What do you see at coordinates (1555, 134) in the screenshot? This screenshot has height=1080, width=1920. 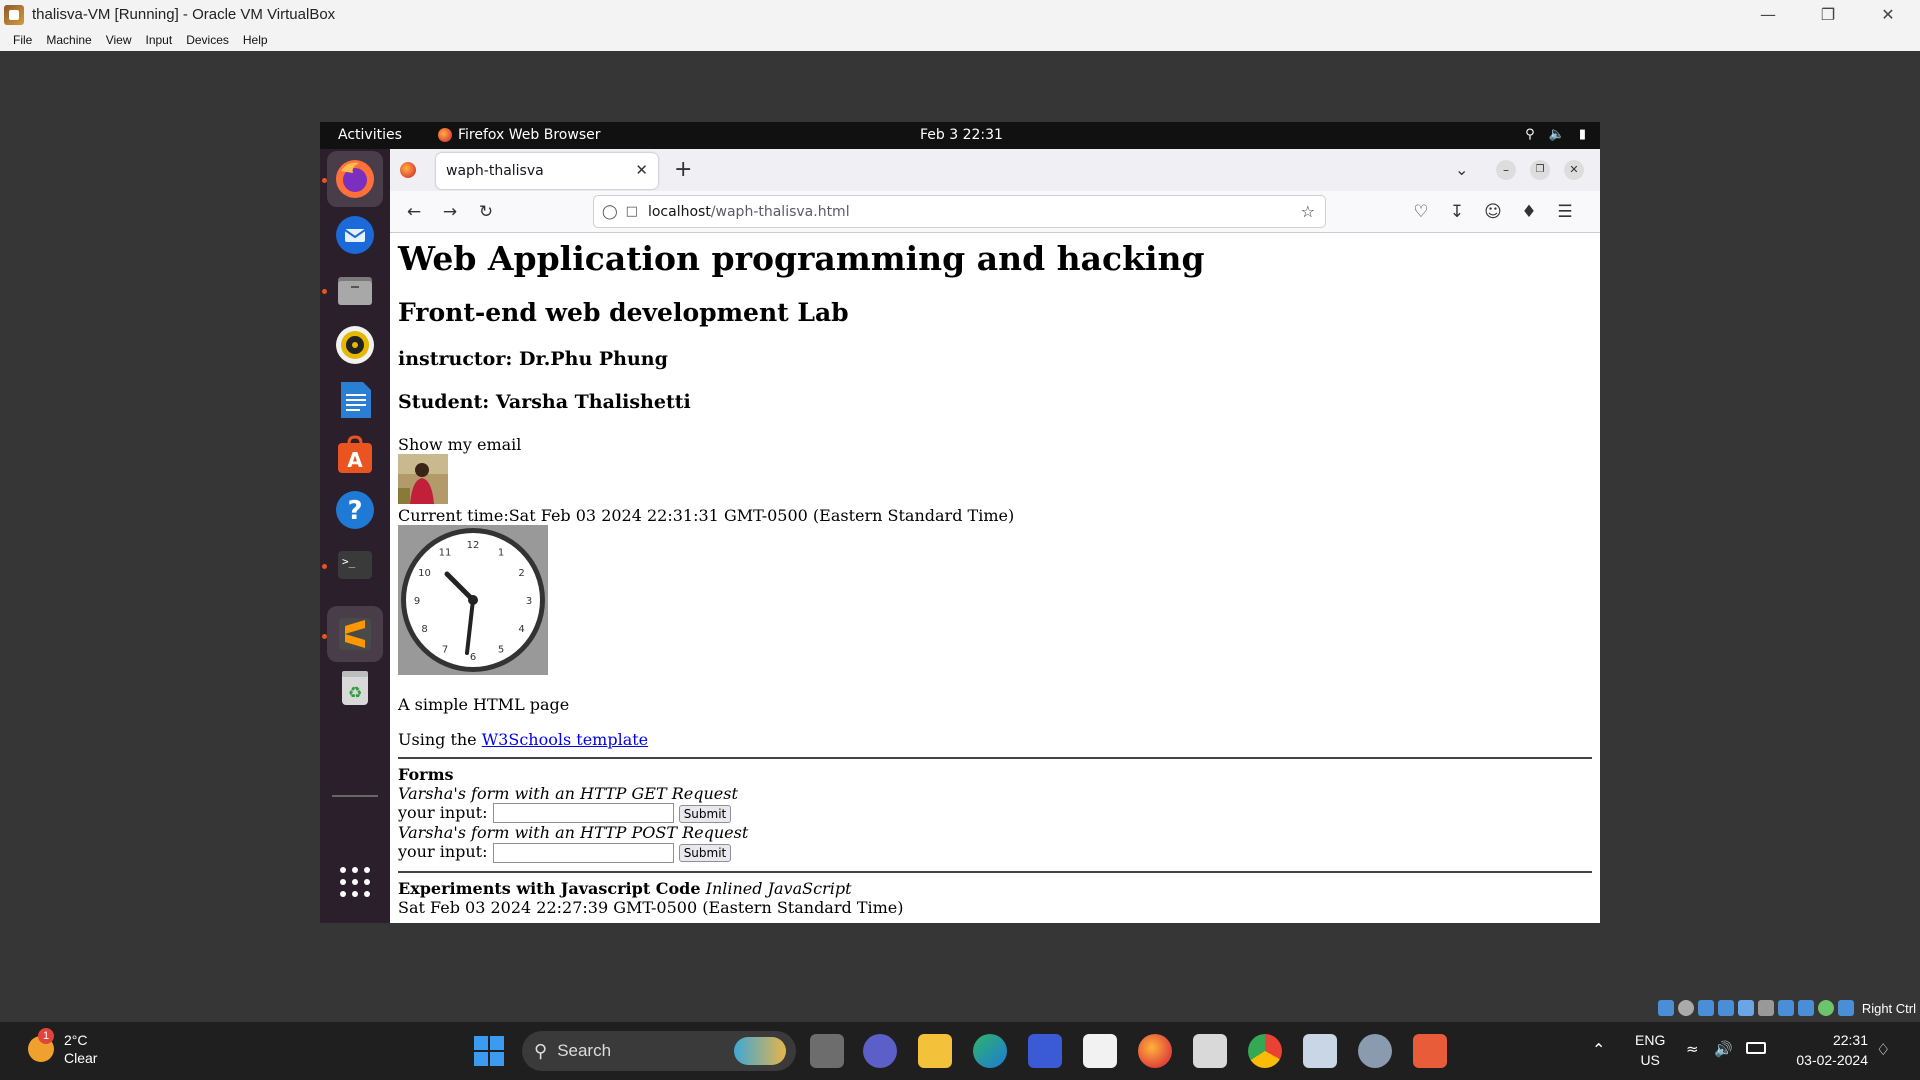 I see `system-tray: ⚲ 🔈 ▮` at bounding box center [1555, 134].